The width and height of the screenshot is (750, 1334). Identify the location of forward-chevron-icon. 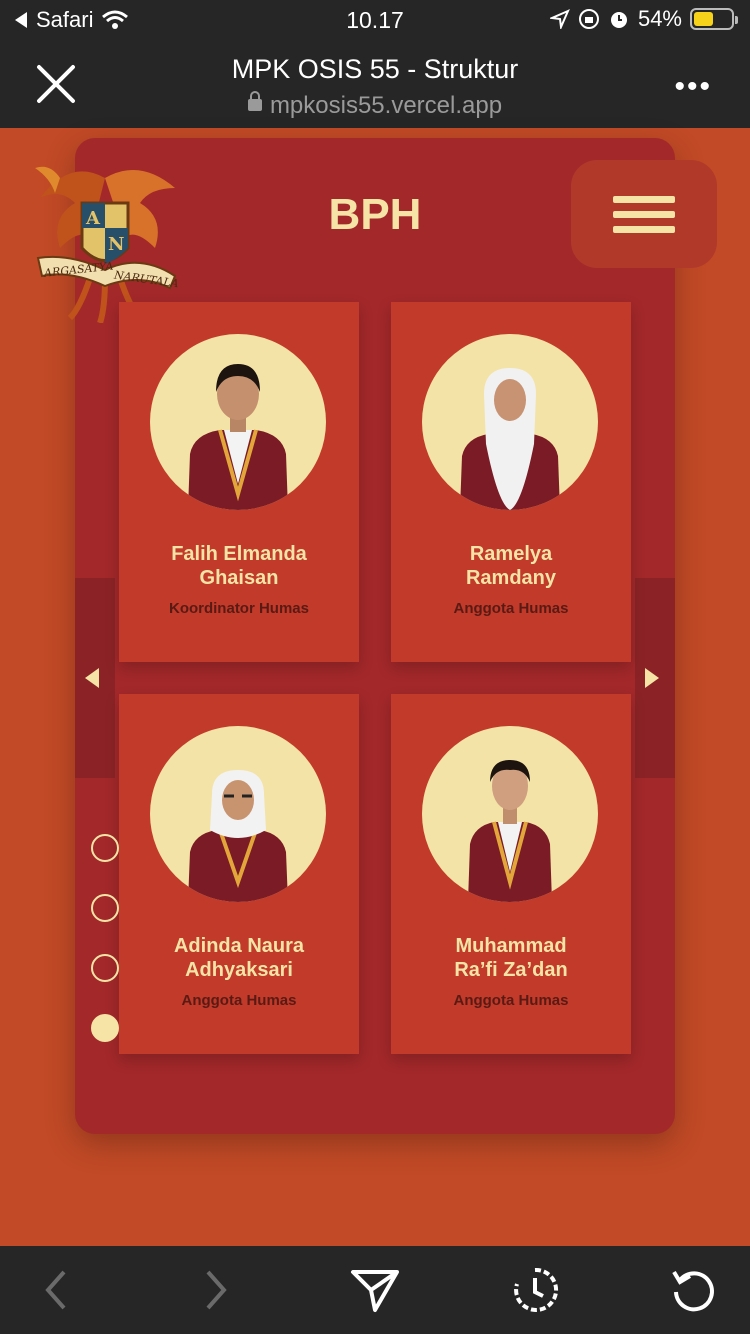
(216, 1290).